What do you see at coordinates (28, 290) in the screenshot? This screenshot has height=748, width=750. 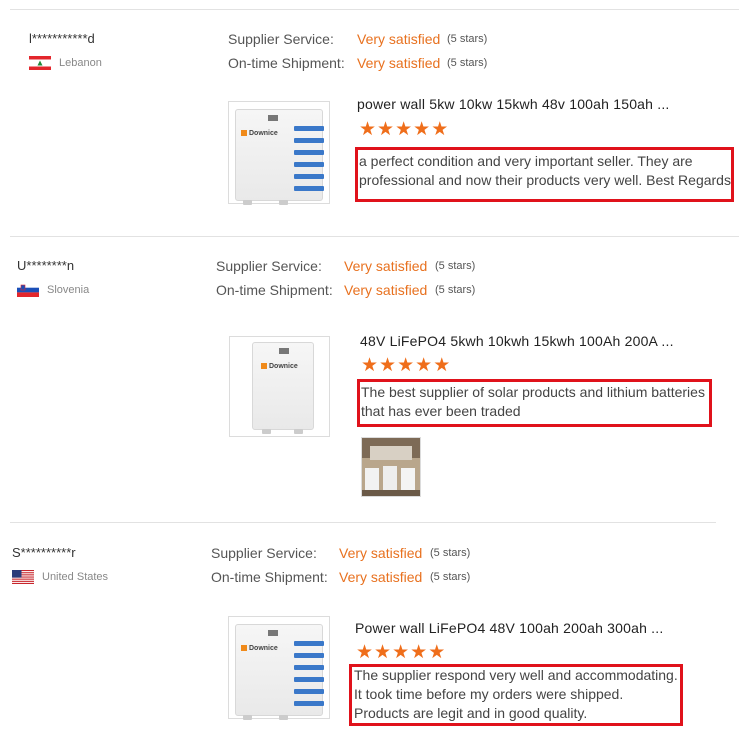 I see `slovenia-flag-icon` at bounding box center [28, 290].